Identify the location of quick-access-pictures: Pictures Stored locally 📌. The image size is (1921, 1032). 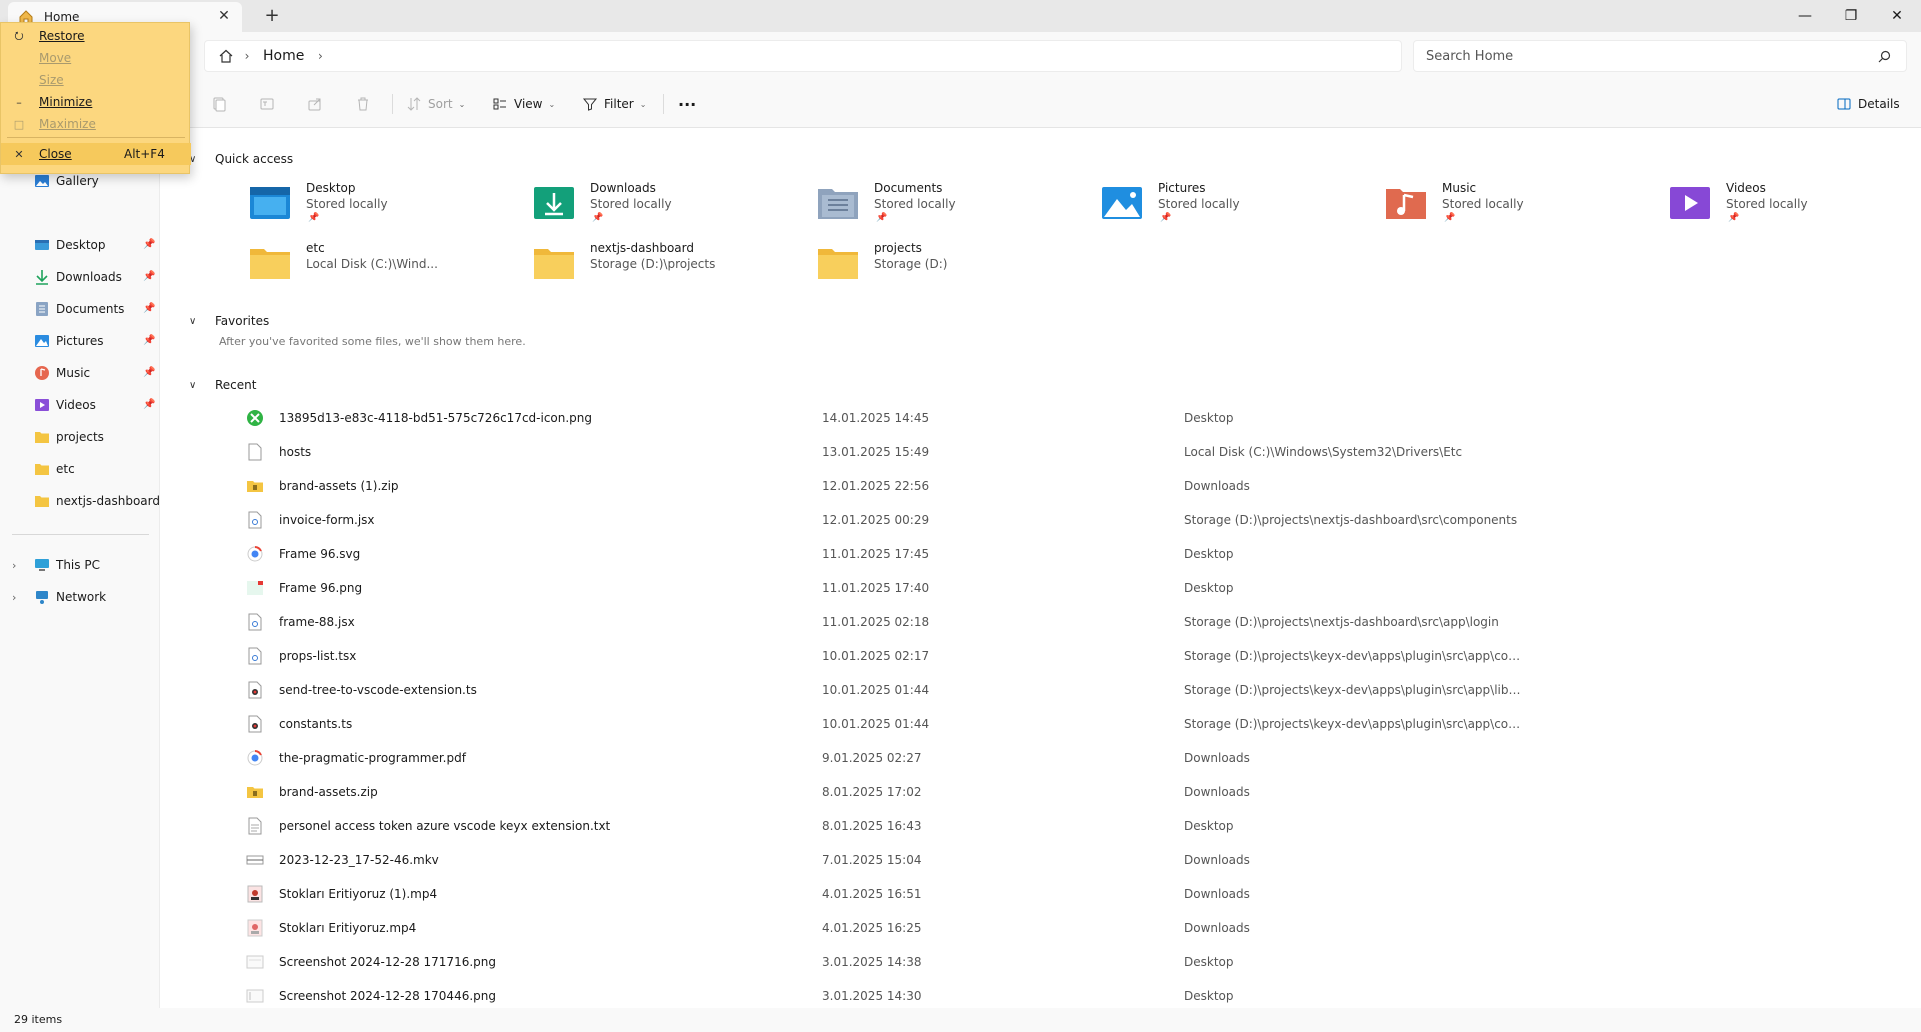
(1240, 204).